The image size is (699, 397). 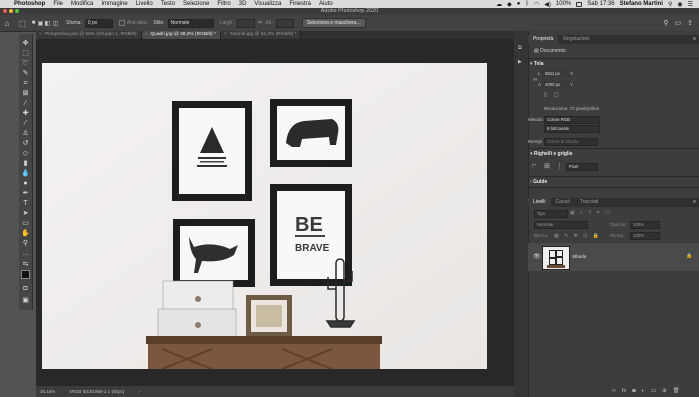 What do you see at coordinates (300, 4) in the screenshot?
I see `menu-finestra: Finestra` at bounding box center [300, 4].